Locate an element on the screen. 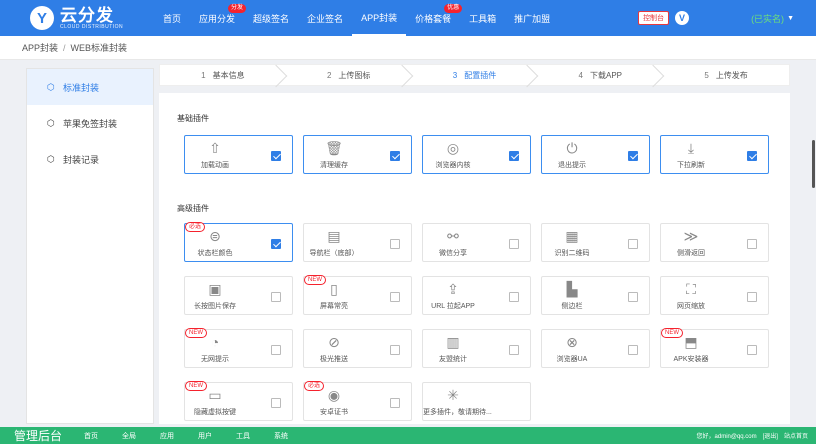 The height and width of the screenshot is (444, 816). plugin-card: ◔ 无网提示 NEW is located at coordinates (238, 348).